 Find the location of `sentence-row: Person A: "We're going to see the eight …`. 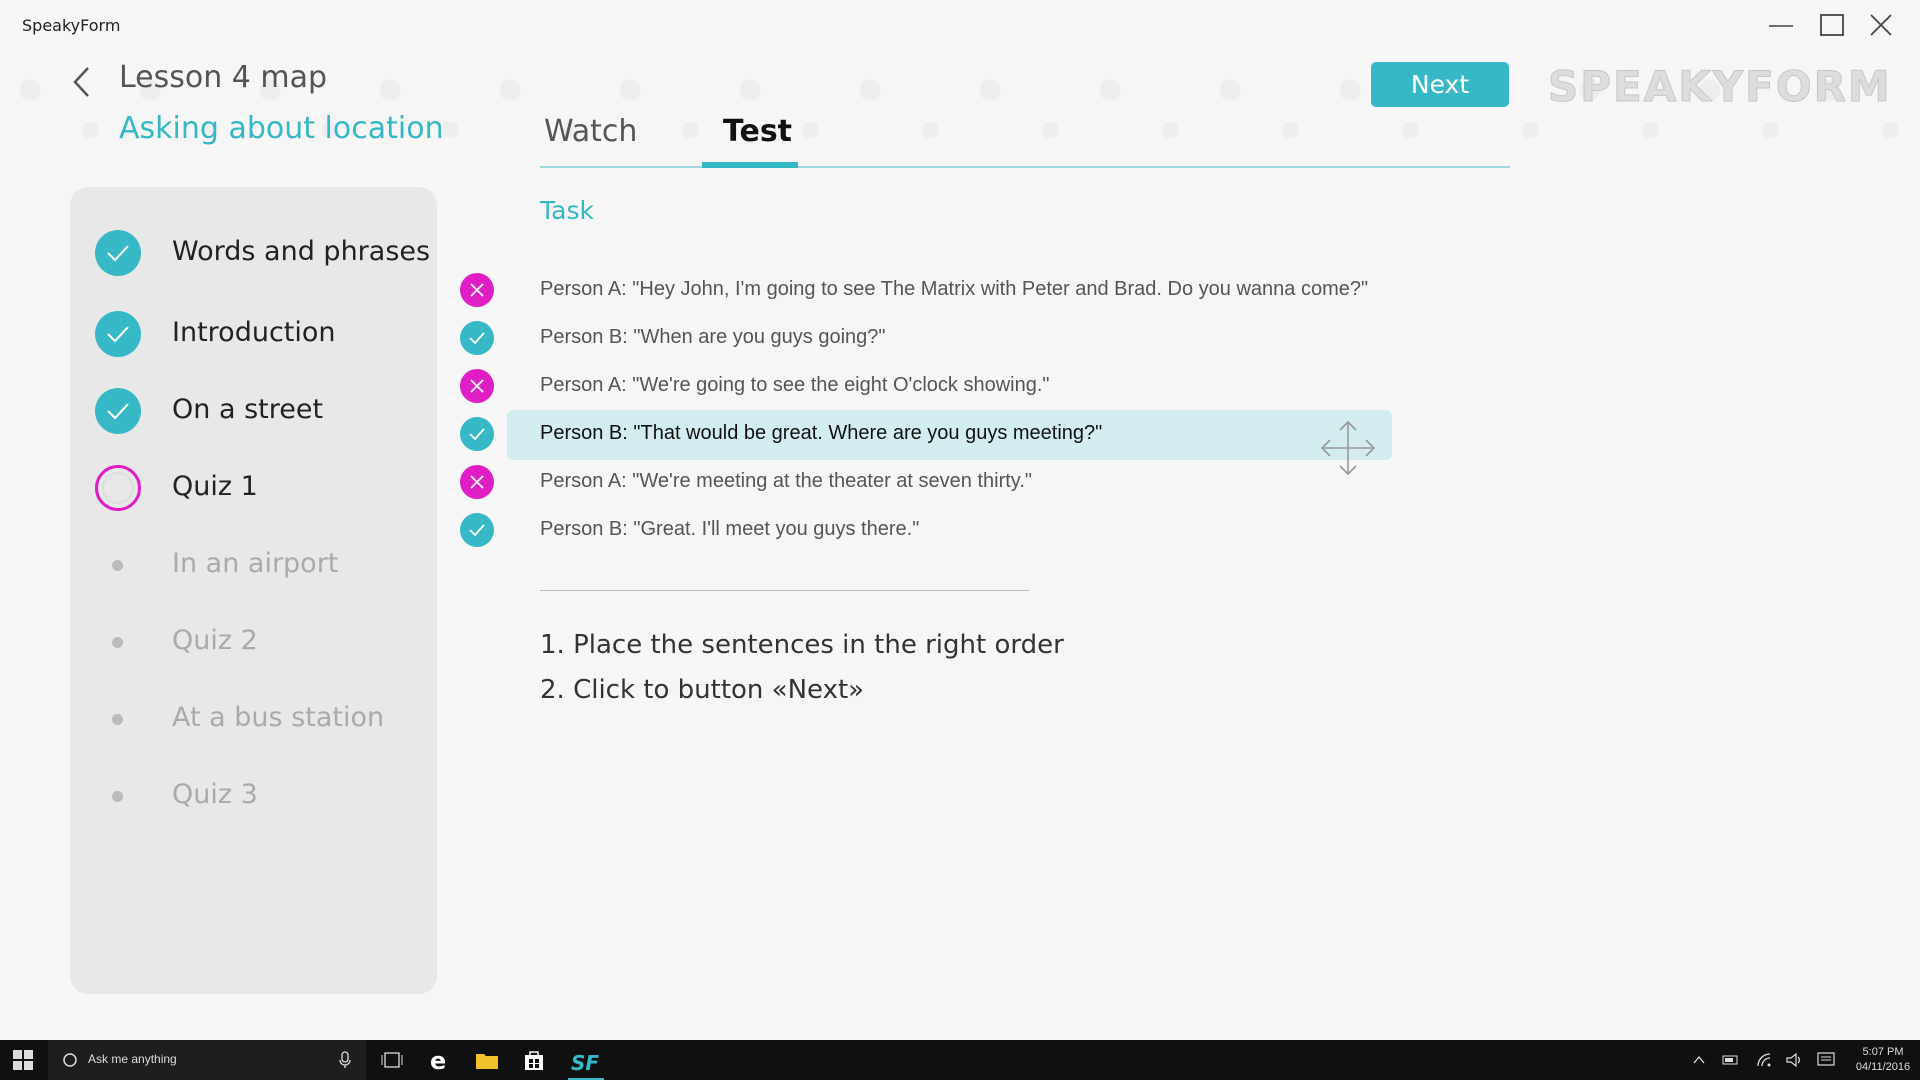

sentence-row: Person A: "We're going to see the eight … is located at coordinates (926, 386).